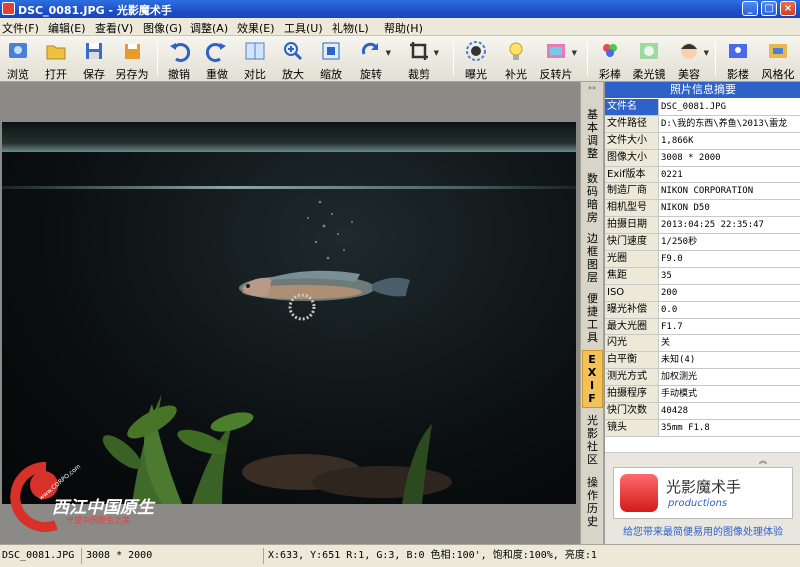 This screenshot has width=800, height=567. Describe the element at coordinates (476, 74) in the screenshot. I see `exposure-label: 曝光` at that location.